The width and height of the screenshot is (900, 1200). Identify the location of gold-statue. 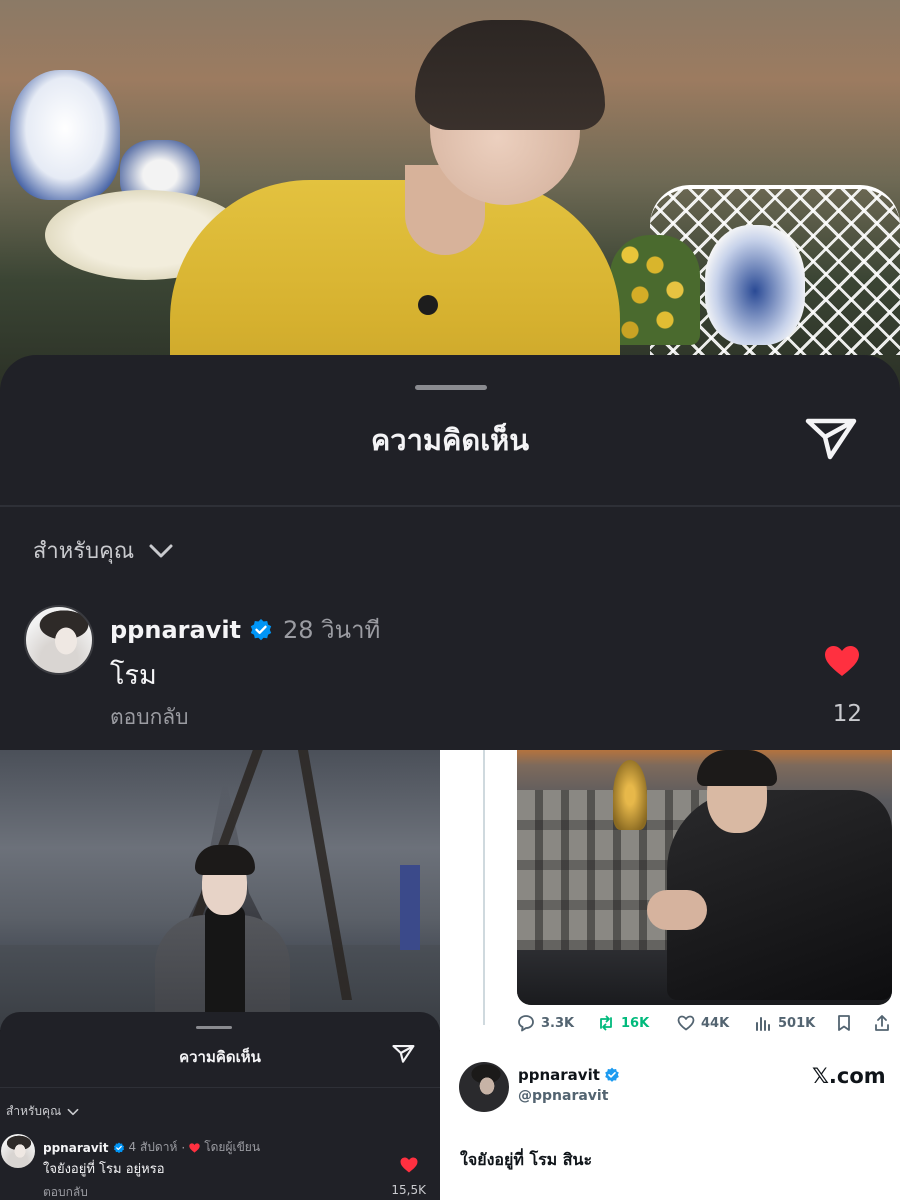
(630, 795).